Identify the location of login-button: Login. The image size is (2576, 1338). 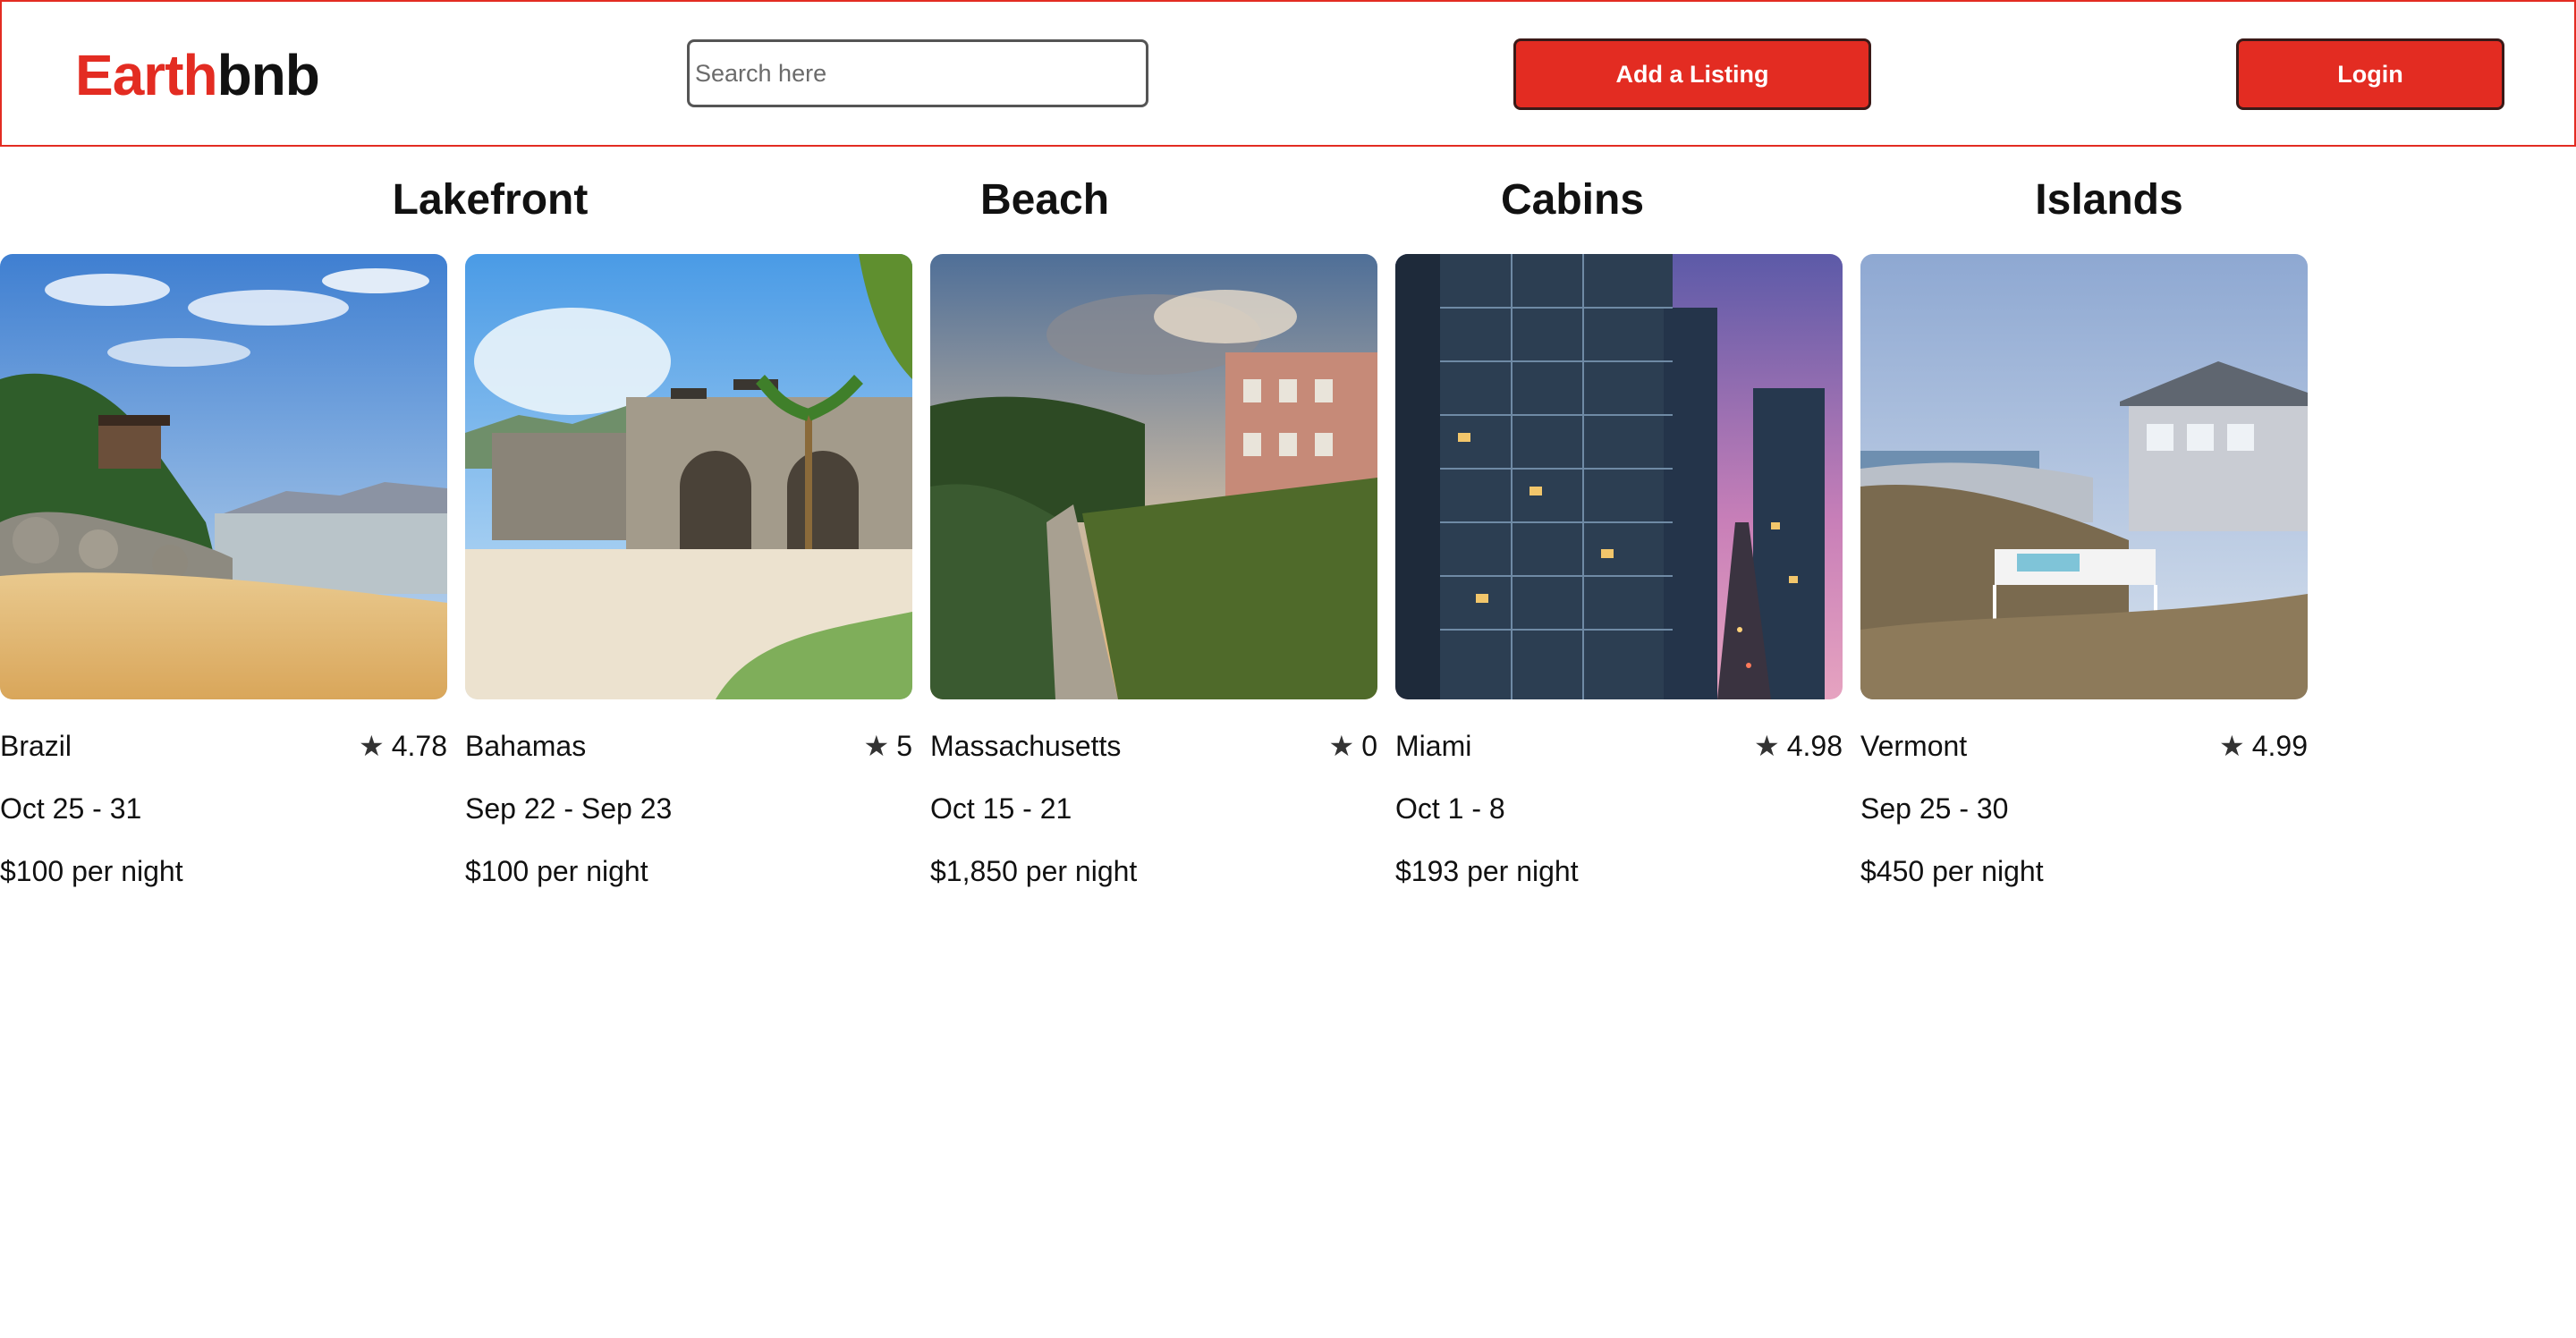
(2370, 74).